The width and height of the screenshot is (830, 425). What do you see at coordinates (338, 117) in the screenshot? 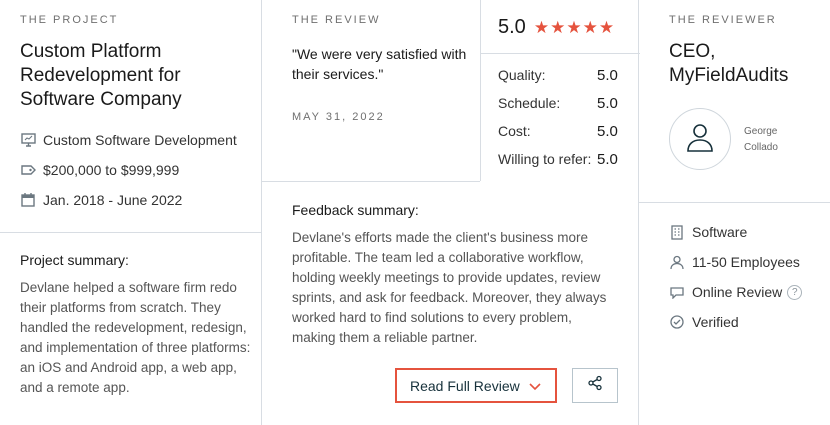
I see `review-date: MAY 31, 2022` at bounding box center [338, 117].